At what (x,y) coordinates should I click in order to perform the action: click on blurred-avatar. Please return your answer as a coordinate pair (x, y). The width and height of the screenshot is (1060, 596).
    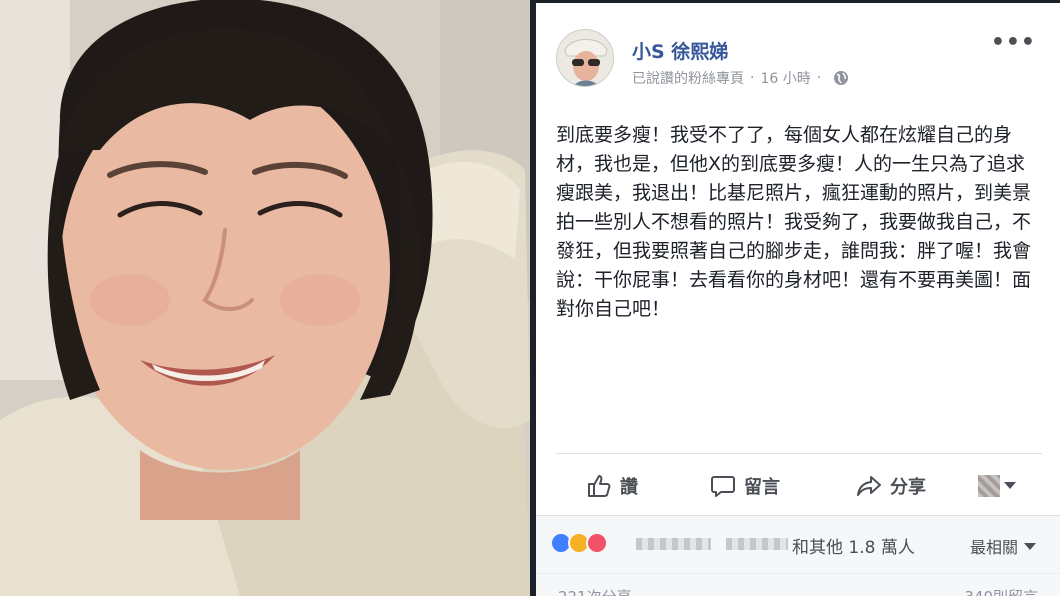
    Looking at the image, I should click on (989, 485).